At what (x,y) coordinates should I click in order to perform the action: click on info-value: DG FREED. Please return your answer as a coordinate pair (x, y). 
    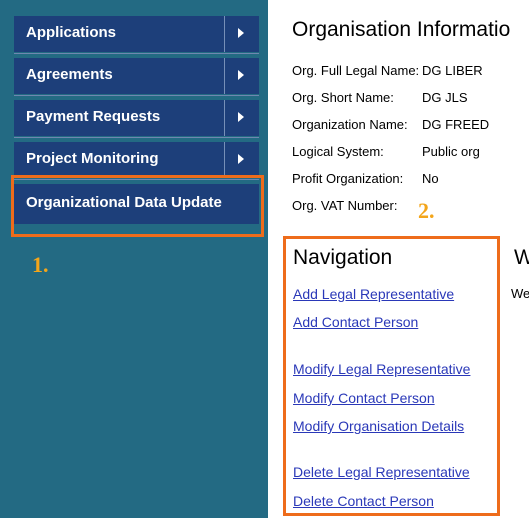
    Looking at the image, I should click on (456, 124).